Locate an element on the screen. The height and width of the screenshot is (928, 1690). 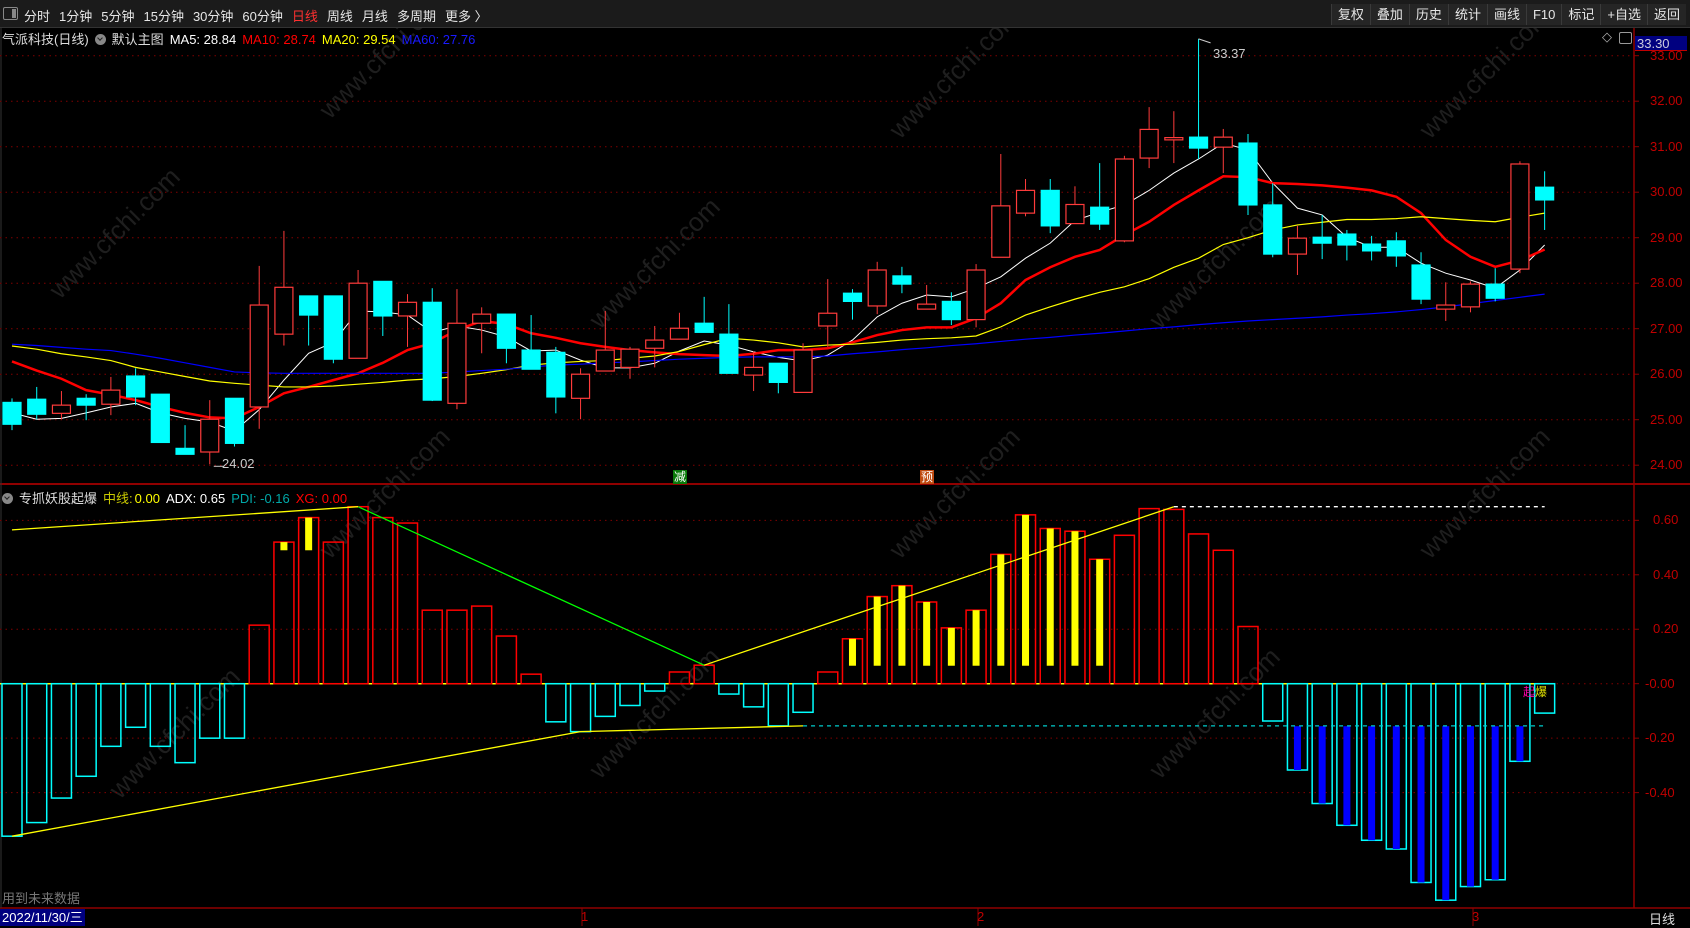
ma5-value: MA5: 28.84 is located at coordinates (203, 39).